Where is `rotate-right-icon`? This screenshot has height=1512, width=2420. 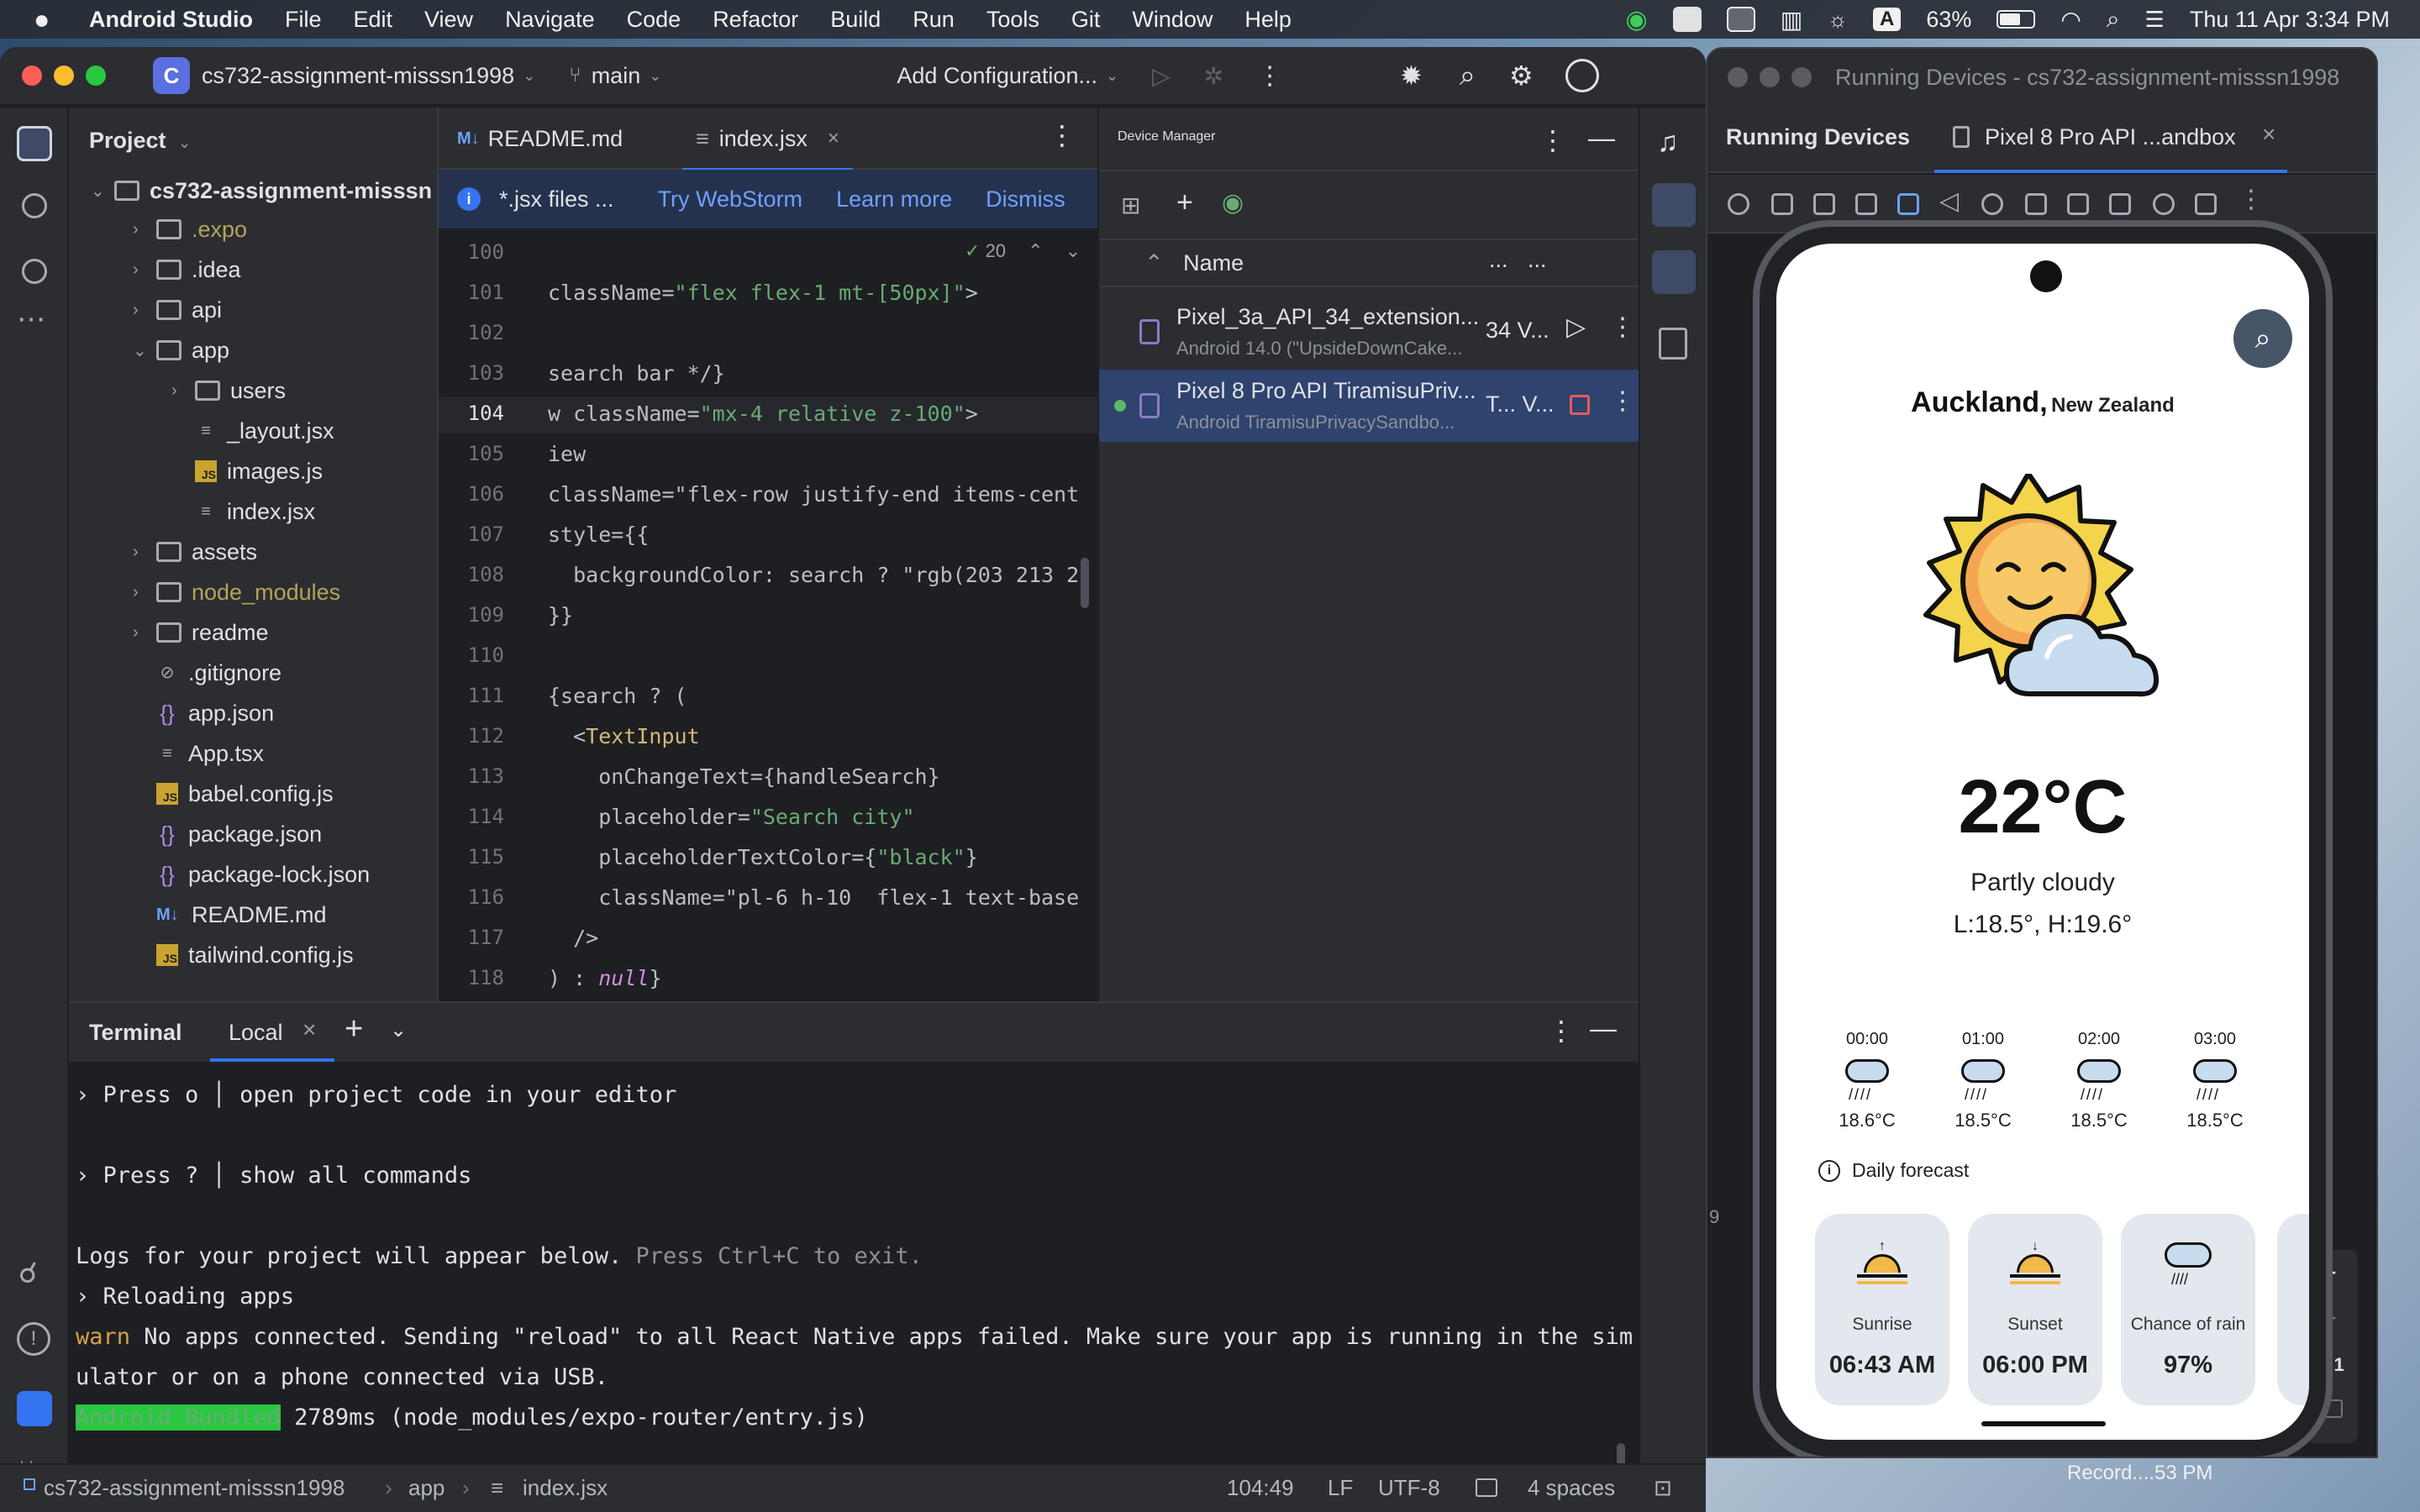 rotate-right-icon is located at coordinates (1908, 204).